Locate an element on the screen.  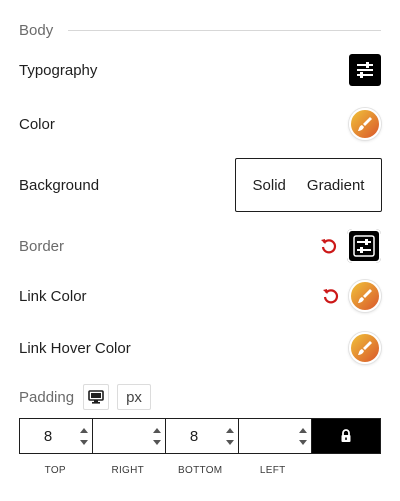
background-type-toggle: Solid Gradient is located at coordinates (308, 185).